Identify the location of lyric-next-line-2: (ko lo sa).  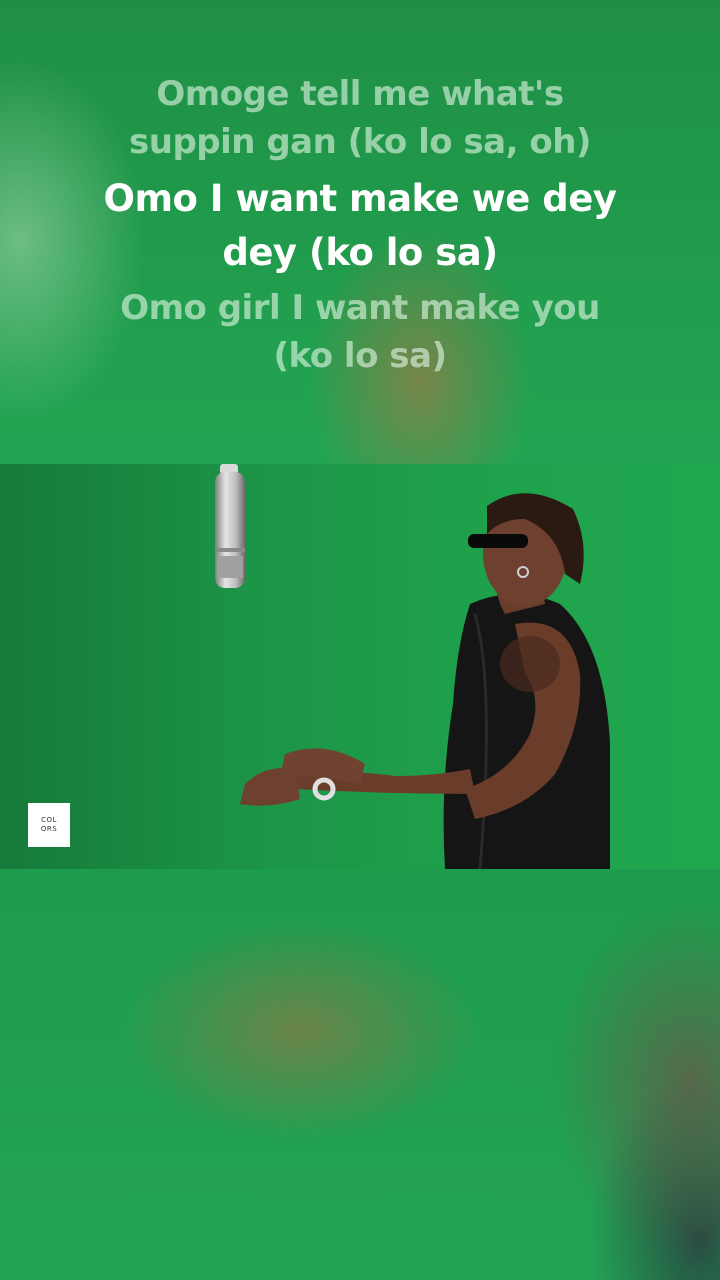
(360, 356).